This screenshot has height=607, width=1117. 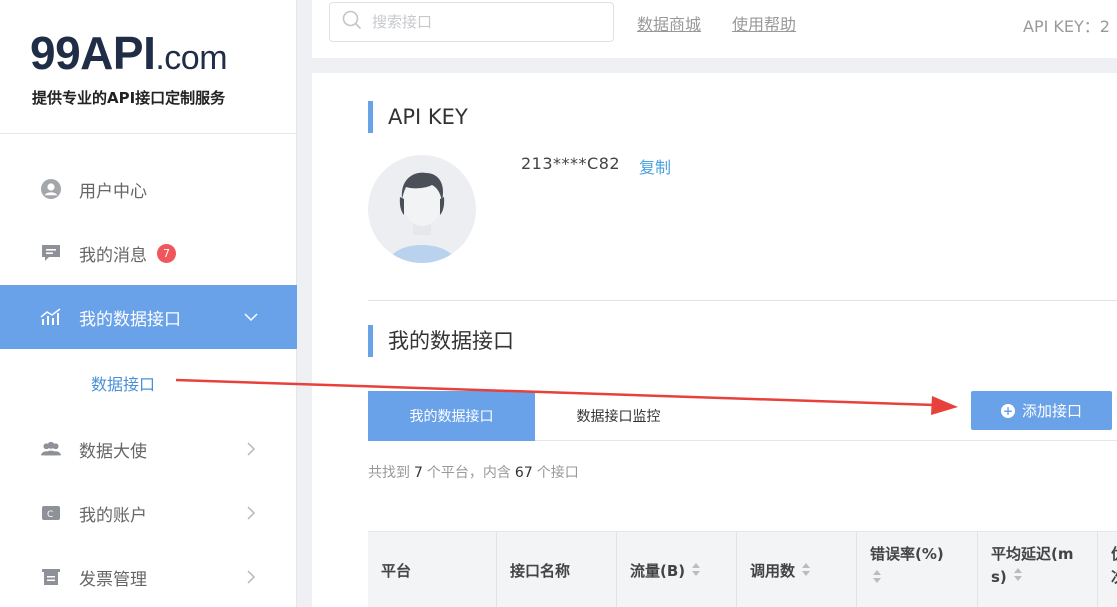 What do you see at coordinates (422, 209) in the screenshot?
I see `avatar` at bounding box center [422, 209].